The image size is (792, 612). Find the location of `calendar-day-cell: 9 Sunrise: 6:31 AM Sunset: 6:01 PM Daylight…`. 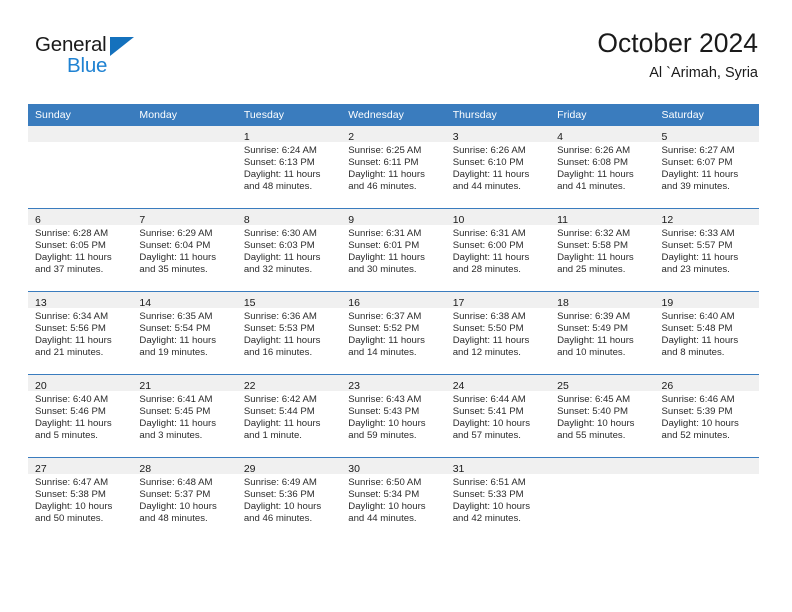

calendar-day-cell: 9 Sunrise: 6:31 AM Sunset: 6:01 PM Daylight… is located at coordinates (393, 250).